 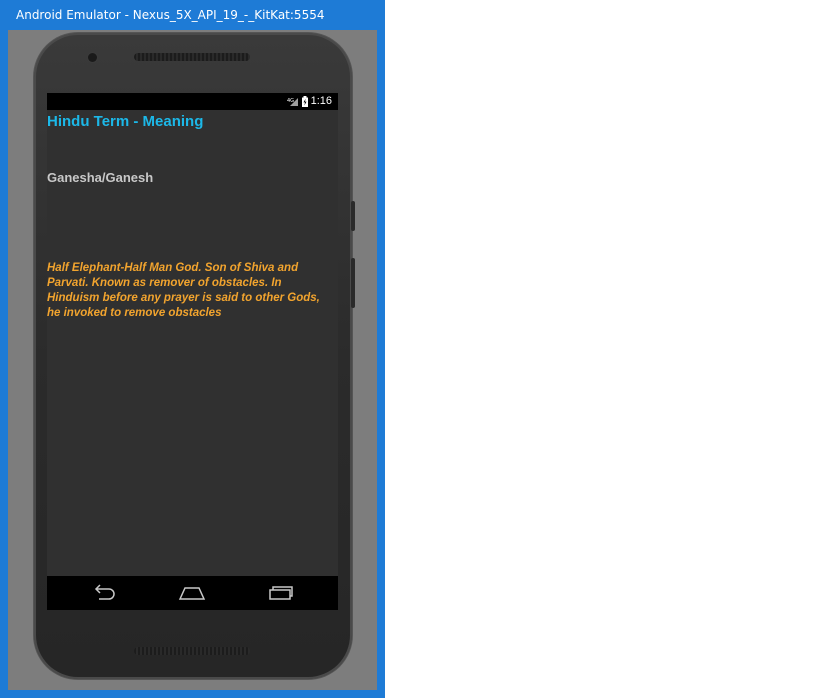 I want to click on home-icon, so click(x=192, y=593).